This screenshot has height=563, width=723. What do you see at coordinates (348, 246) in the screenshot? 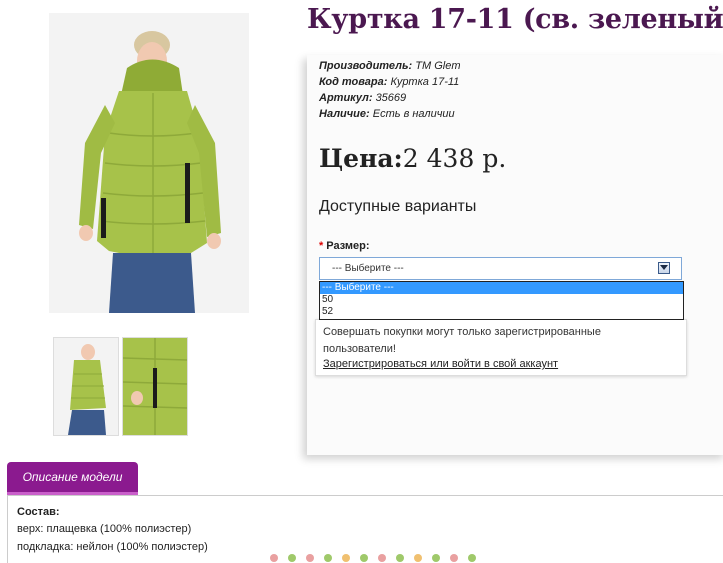
I see `size-label-text: Размер:` at bounding box center [348, 246].